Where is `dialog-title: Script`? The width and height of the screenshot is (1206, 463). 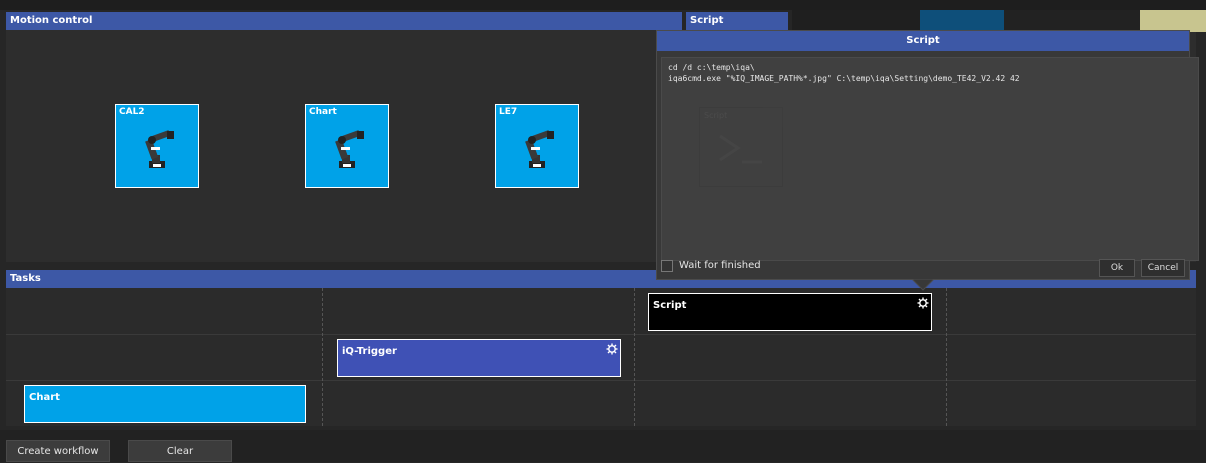 dialog-title: Script is located at coordinates (923, 41).